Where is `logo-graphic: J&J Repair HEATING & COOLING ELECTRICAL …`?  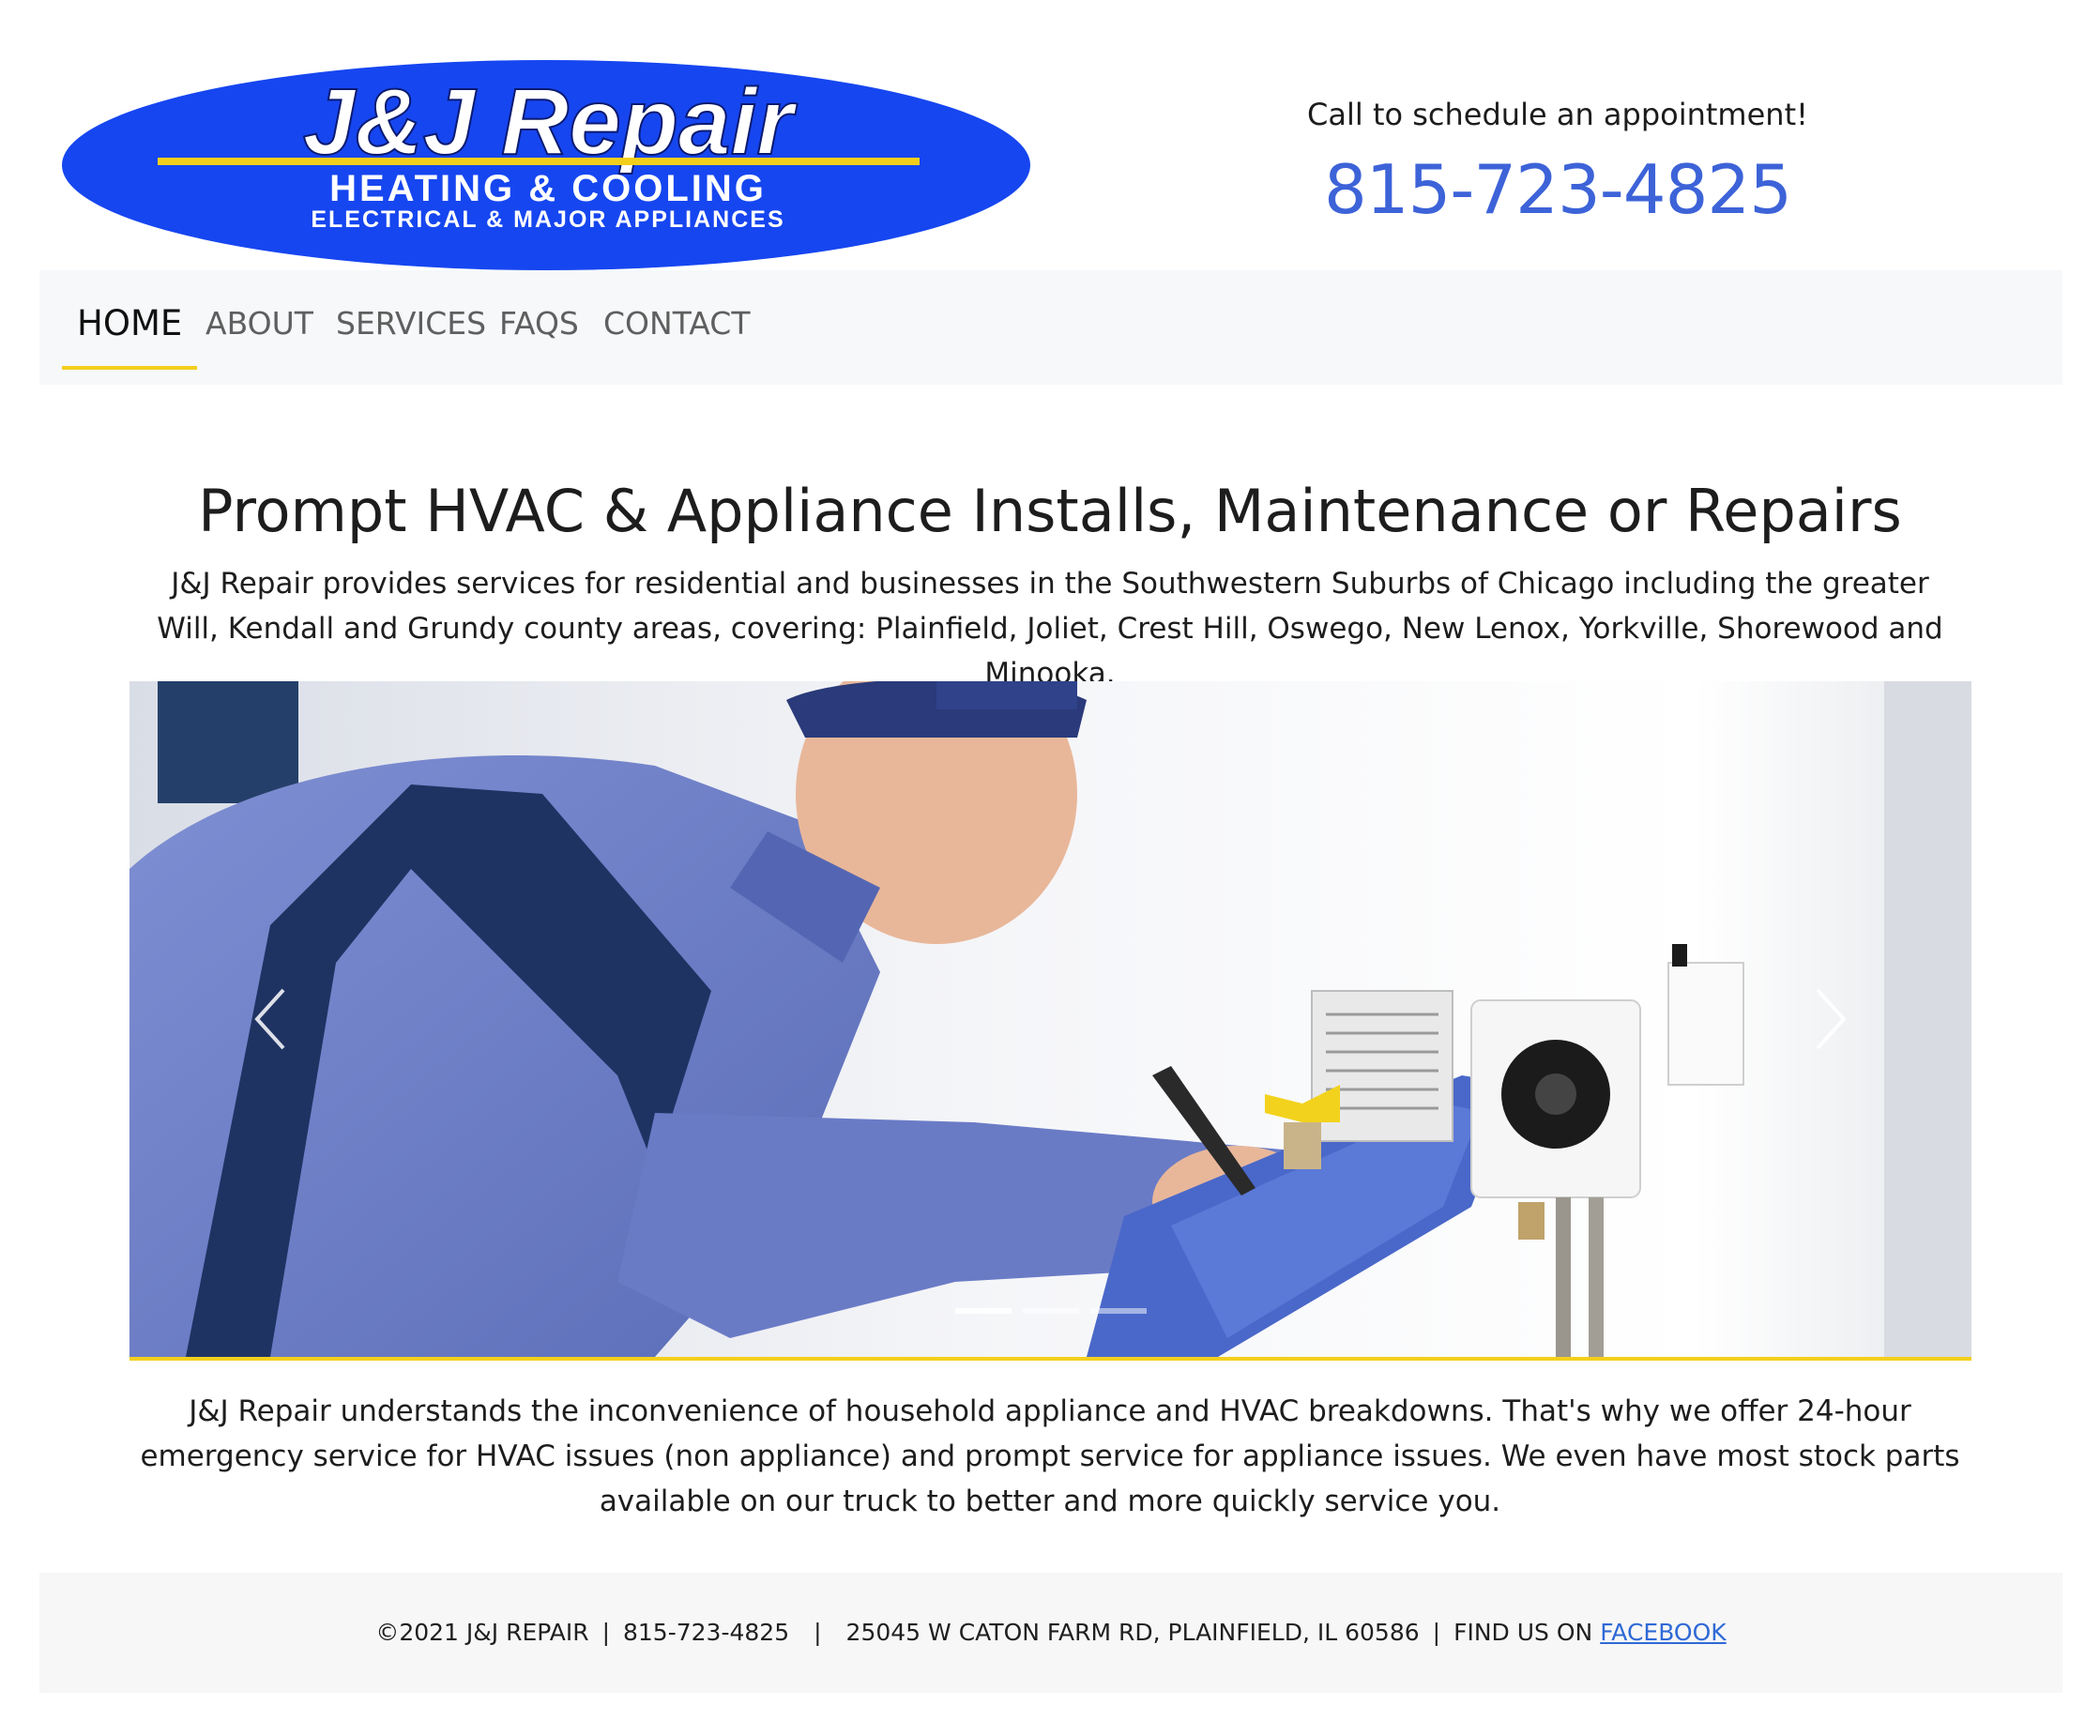 logo-graphic: J&J Repair HEATING & COOLING ELECTRICAL … is located at coordinates (546, 165).